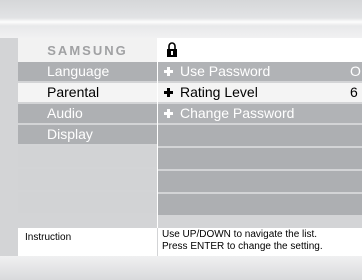  I want to click on instruction-line-2: Press ENTER to change the setting., so click(242, 246).